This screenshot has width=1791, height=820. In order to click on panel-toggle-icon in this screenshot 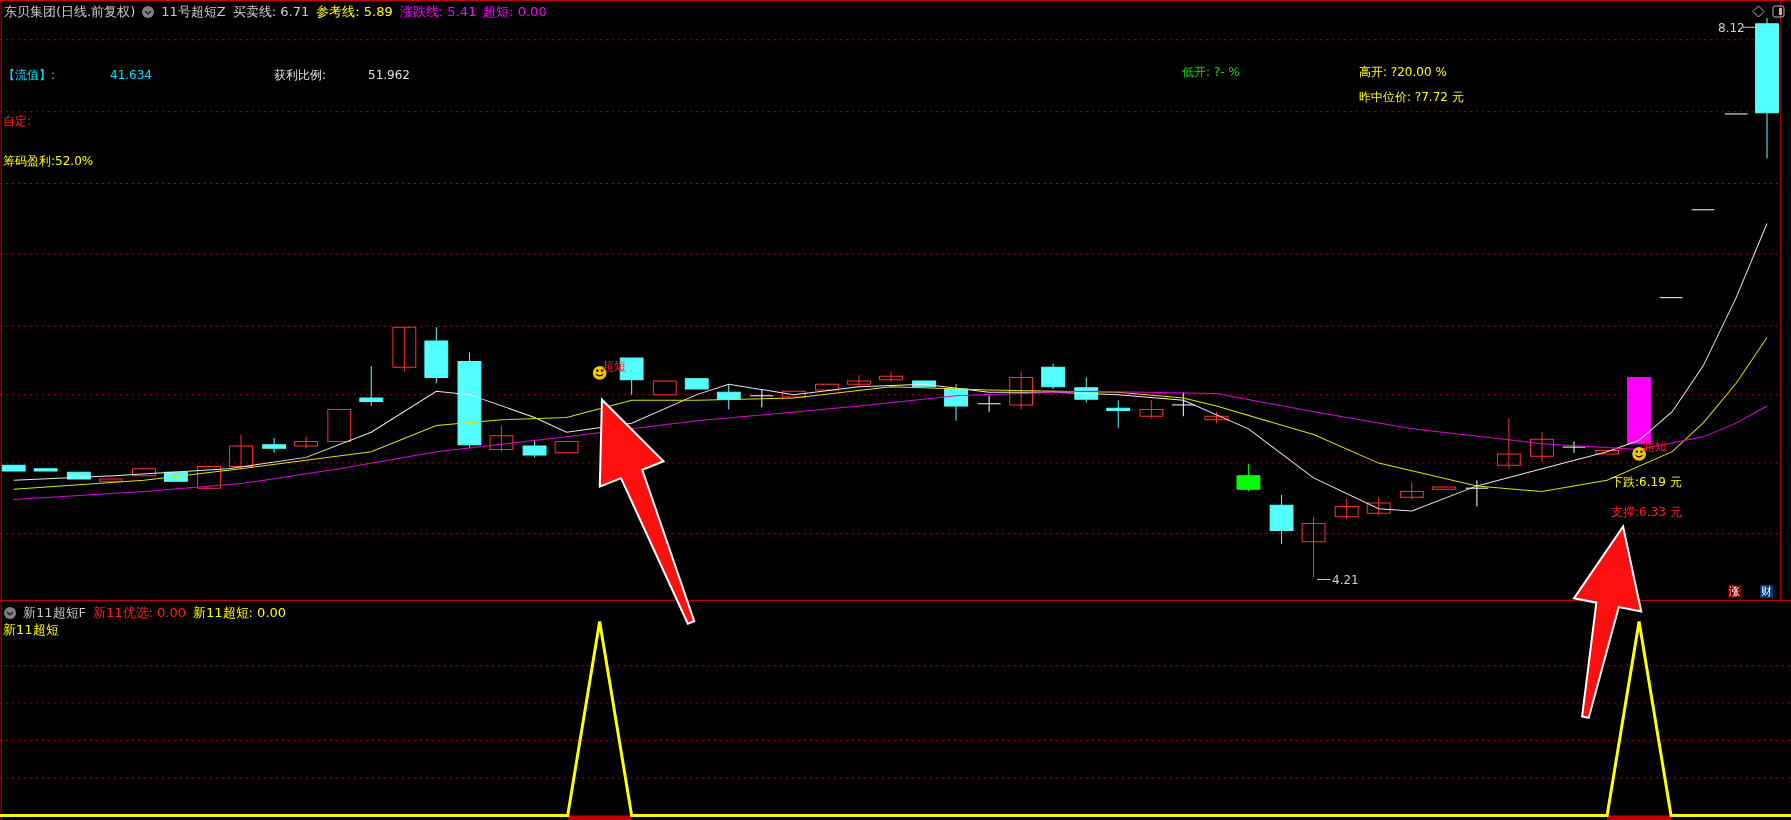, I will do `click(1778, 11)`.